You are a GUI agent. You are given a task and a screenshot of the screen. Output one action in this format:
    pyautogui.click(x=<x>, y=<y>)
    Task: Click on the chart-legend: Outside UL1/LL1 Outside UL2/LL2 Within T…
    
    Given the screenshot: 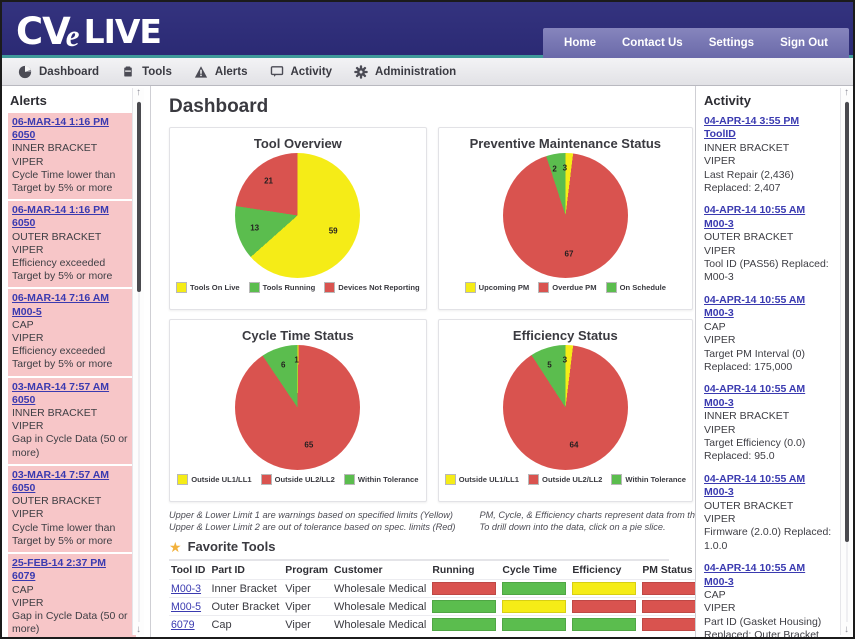 What is the action you would take?
    pyautogui.click(x=565, y=479)
    